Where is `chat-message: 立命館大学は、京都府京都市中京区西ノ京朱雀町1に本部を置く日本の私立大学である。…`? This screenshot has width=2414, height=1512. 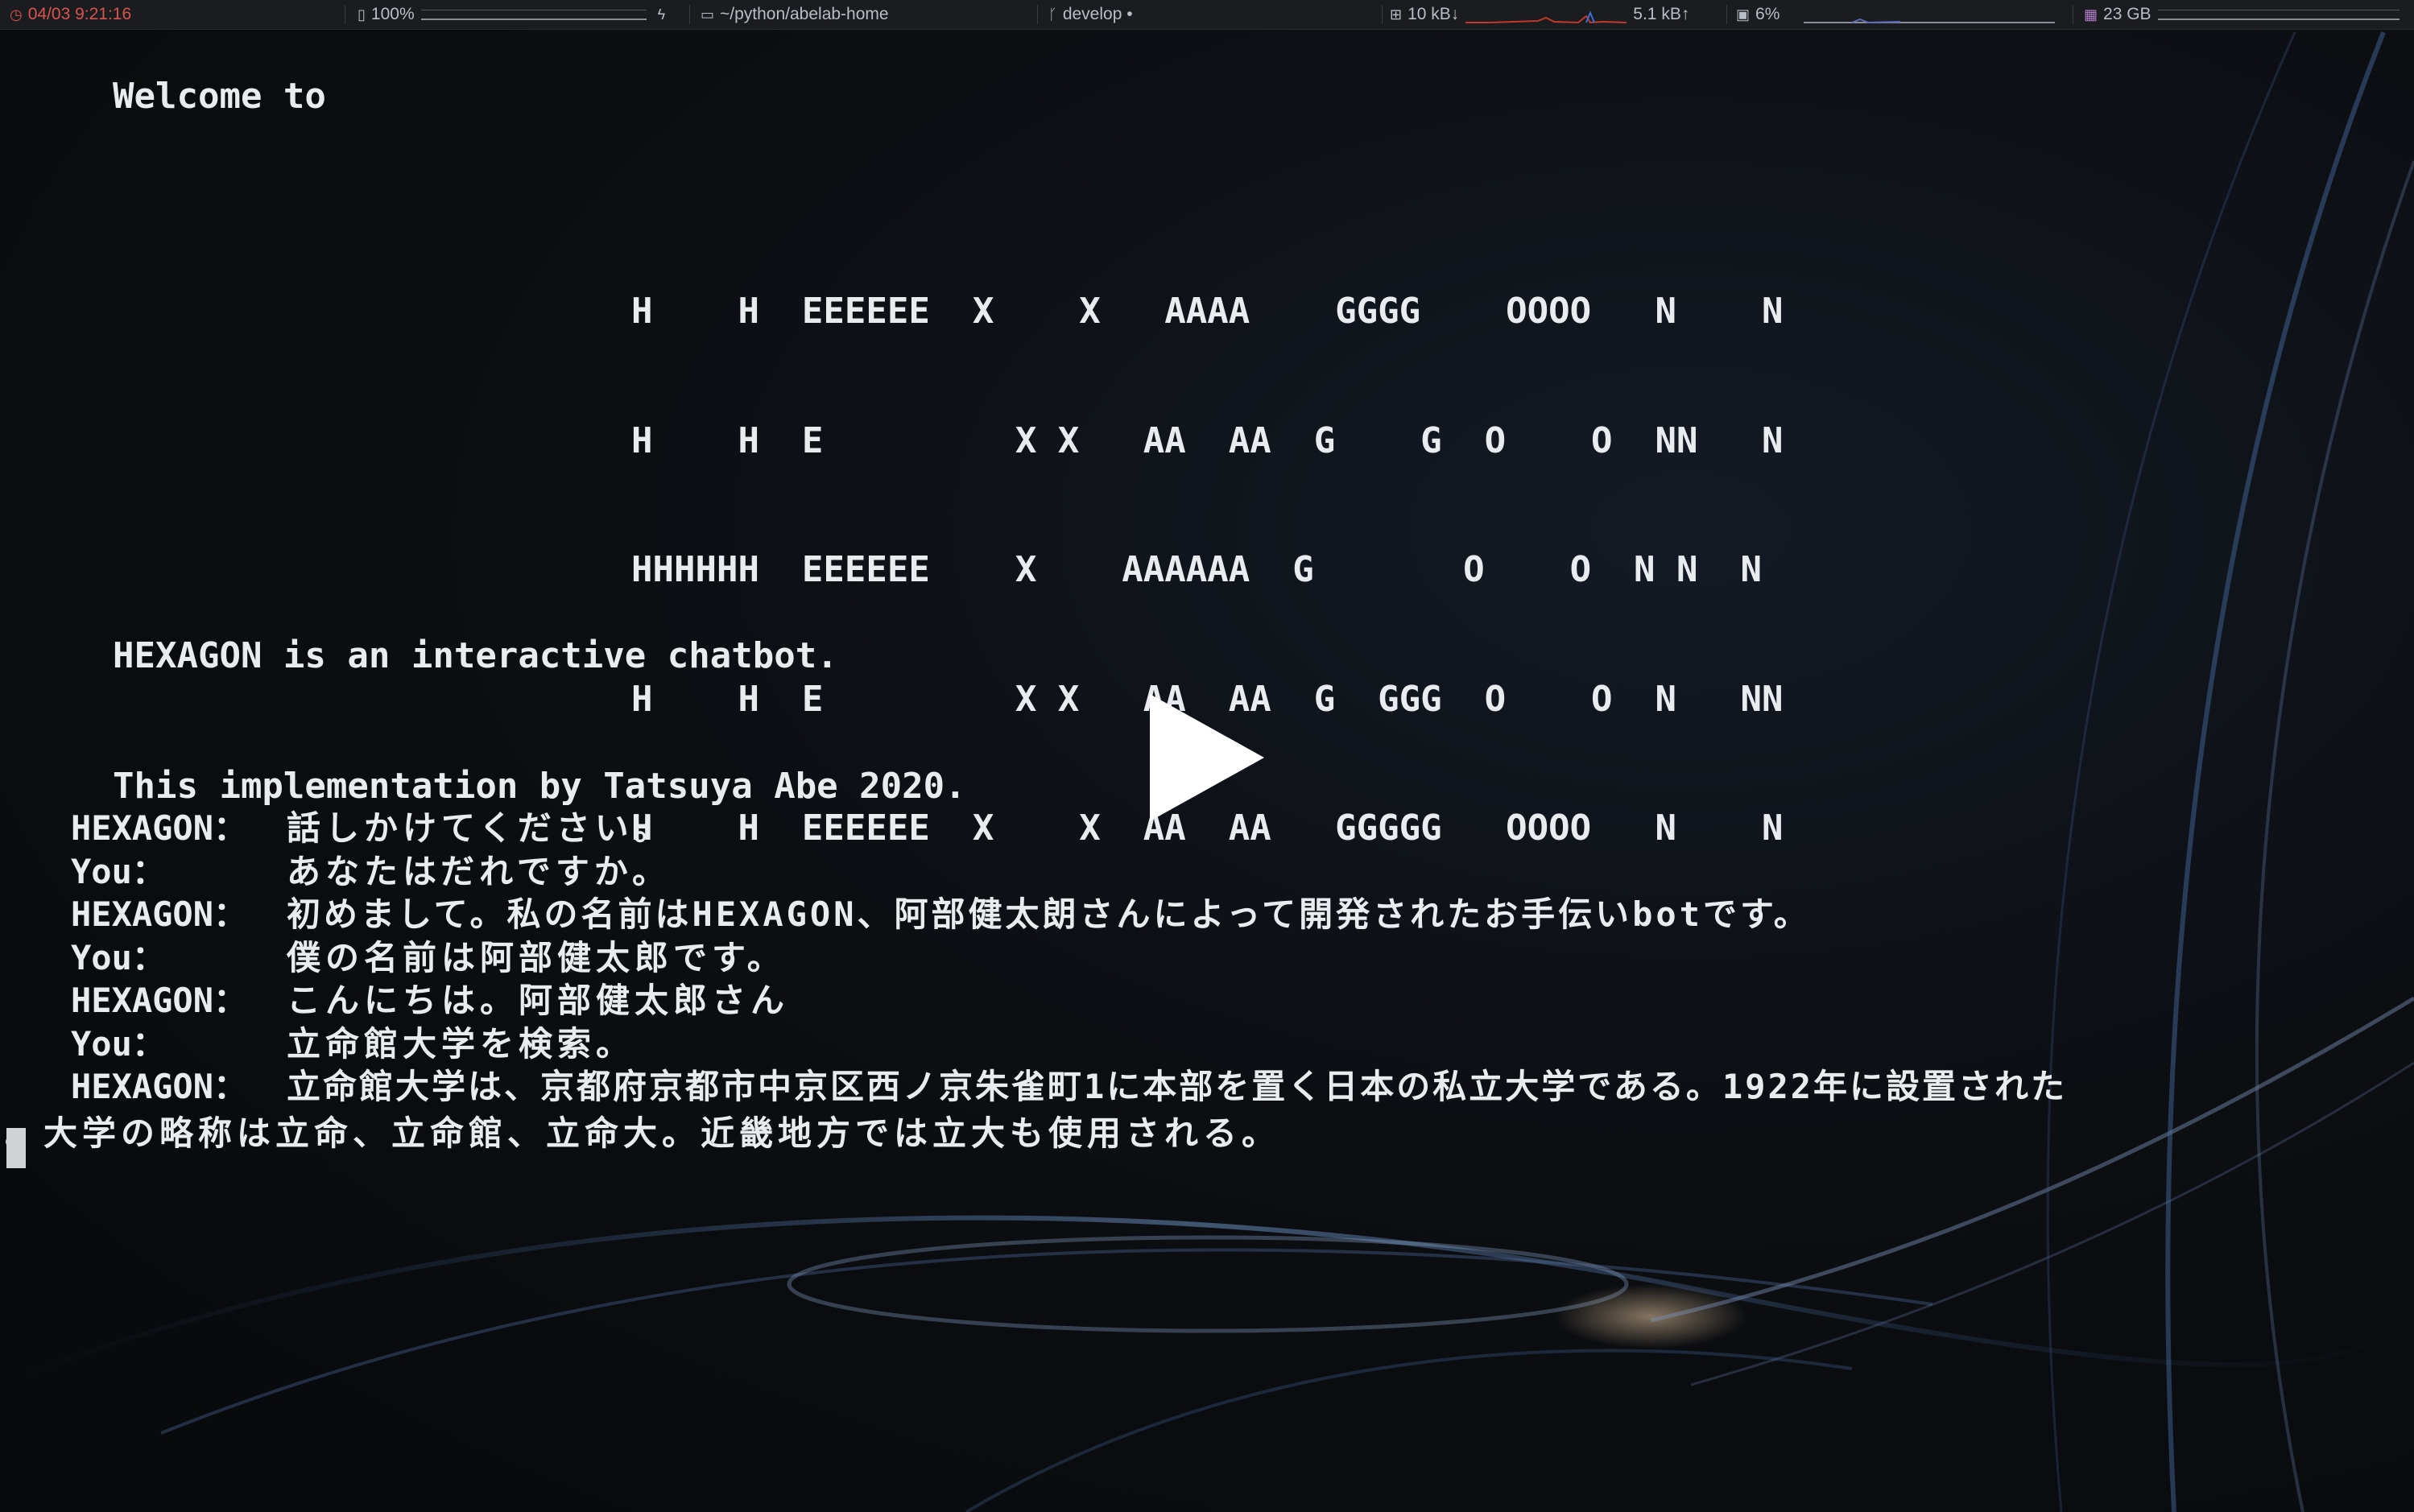
chat-message: 立命館大学は、京都府京都市中京区西ノ京朱雀町1に本部を置く日本の私立大学である。… is located at coordinates (1177, 1086).